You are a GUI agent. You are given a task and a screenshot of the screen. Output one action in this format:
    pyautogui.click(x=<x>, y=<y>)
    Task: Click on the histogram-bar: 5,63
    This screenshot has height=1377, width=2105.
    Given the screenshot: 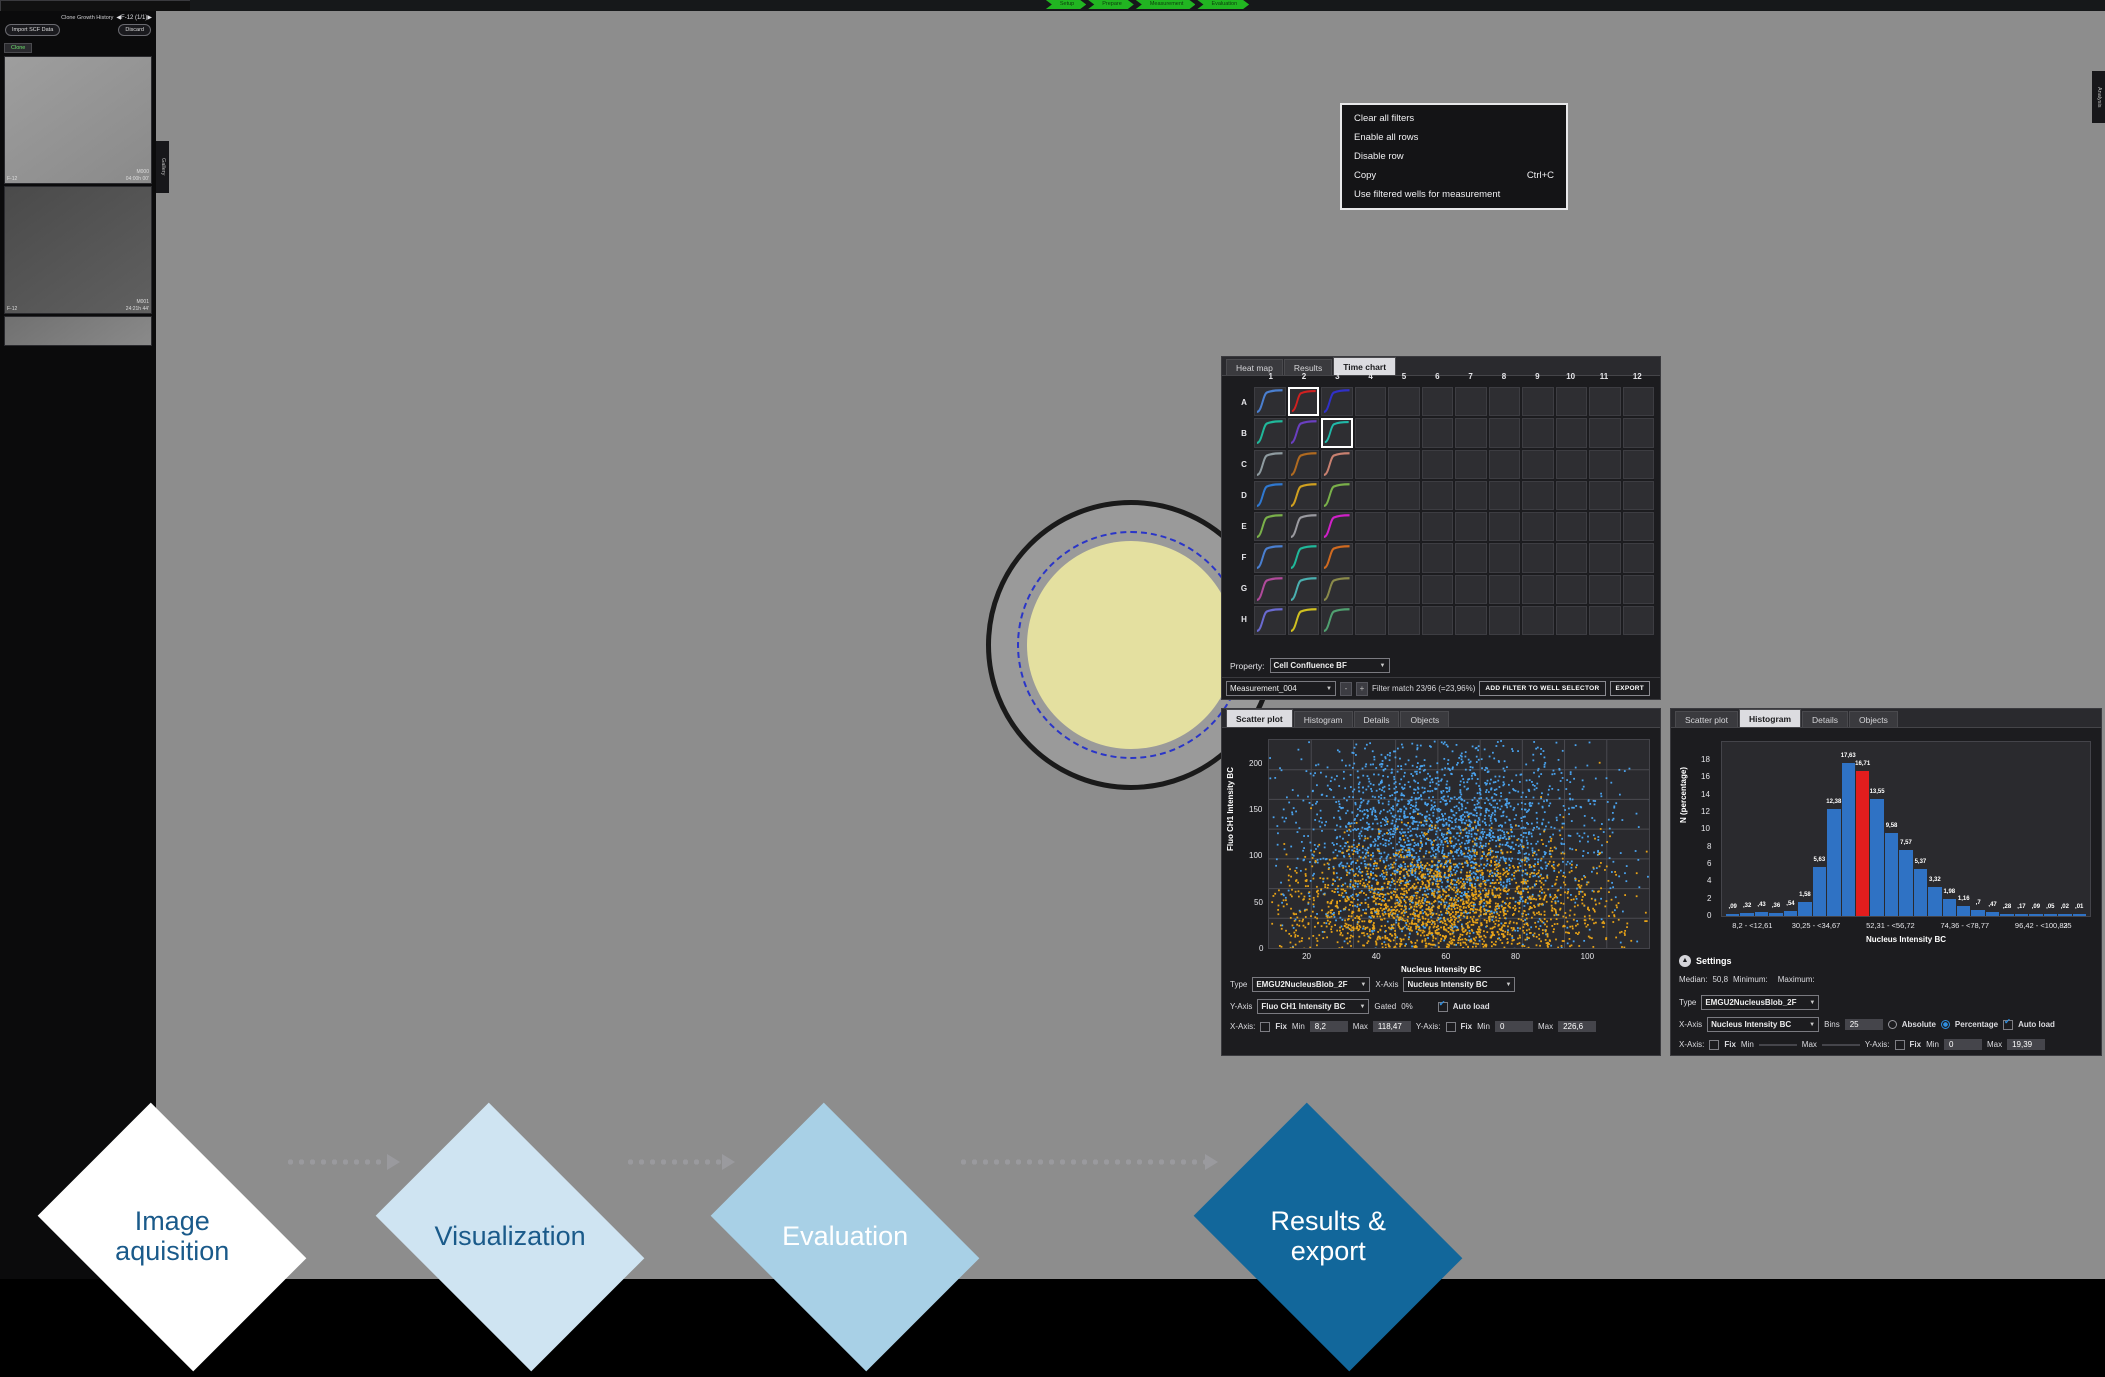 What is the action you would take?
    pyautogui.click(x=1819, y=891)
    